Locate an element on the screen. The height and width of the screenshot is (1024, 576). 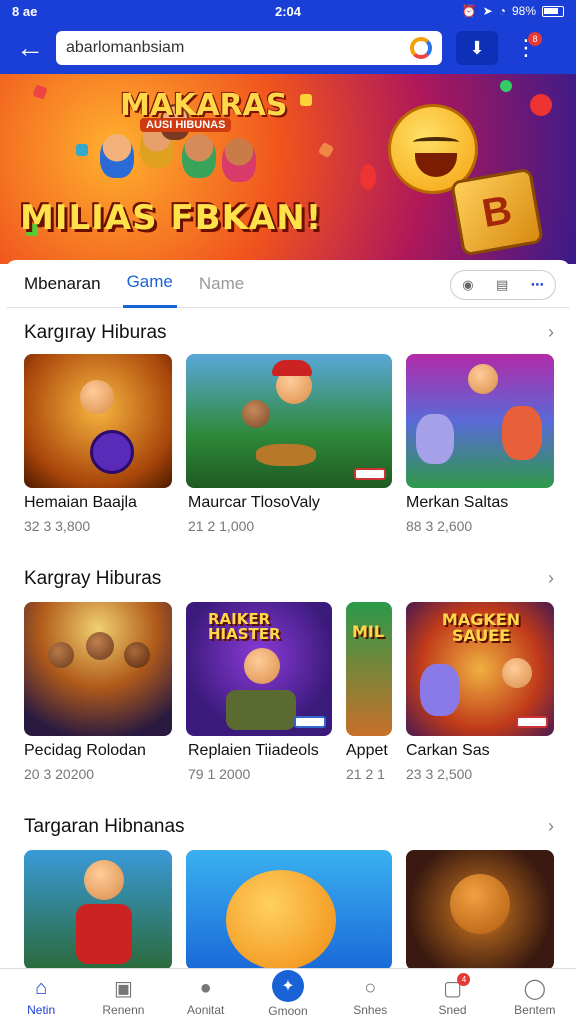
game-meta: 21 2 1,000 is located at coordinates (221, 526).